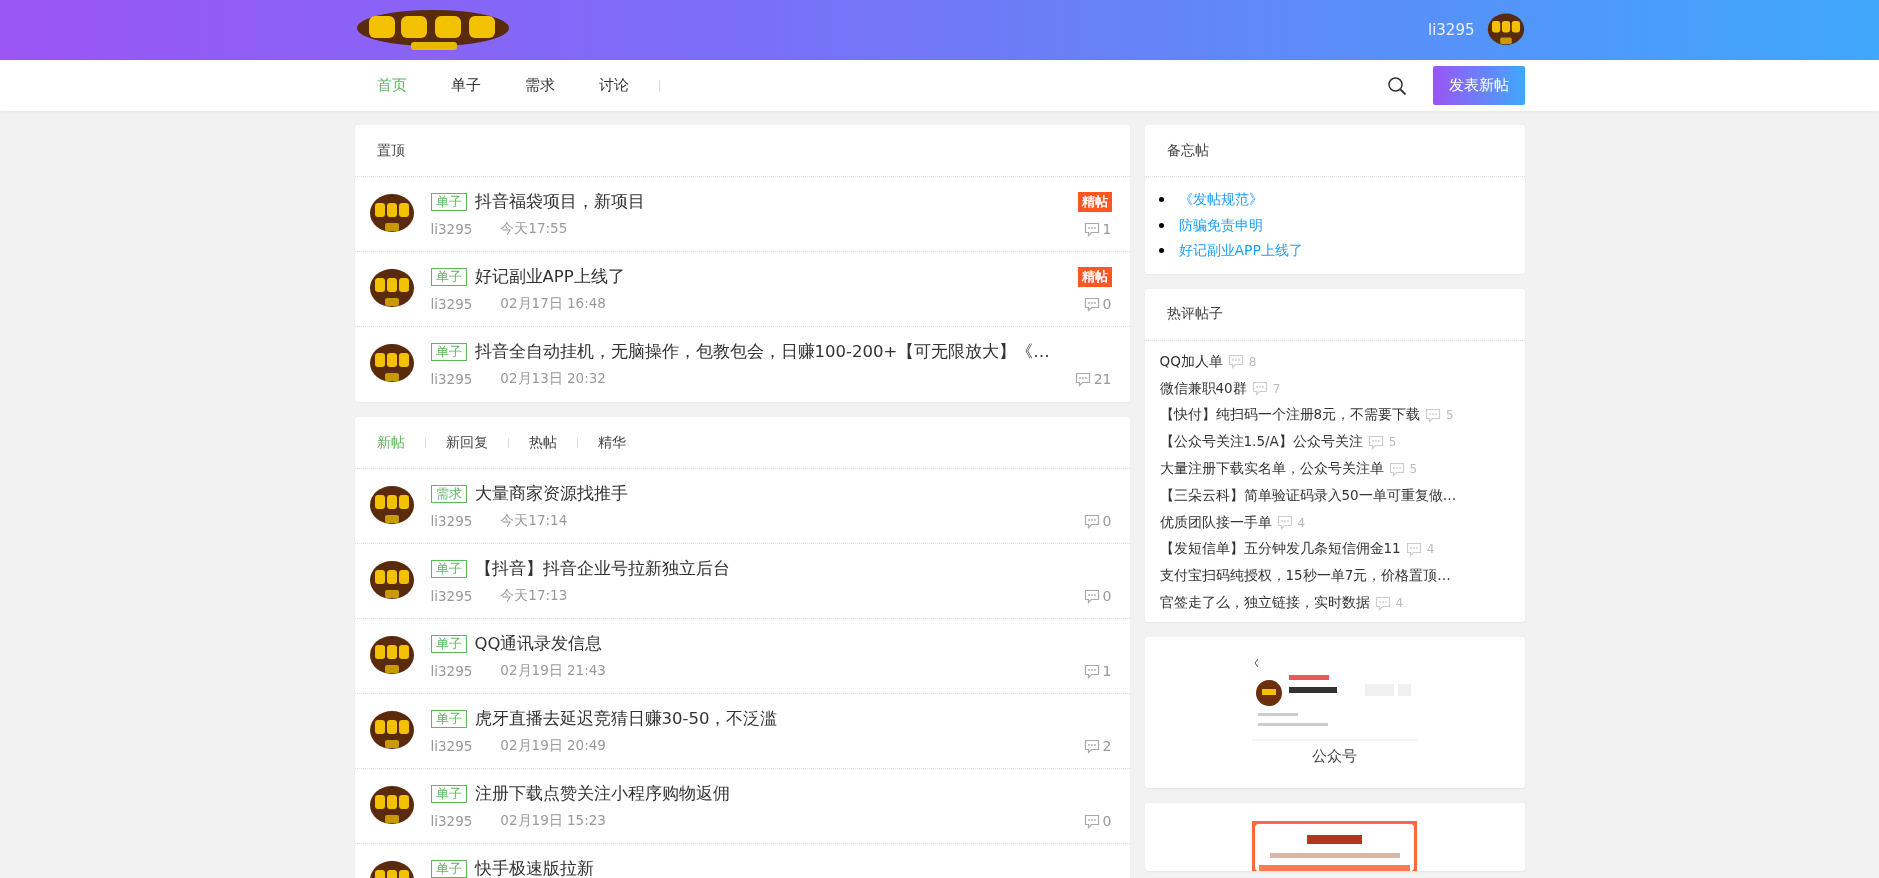 Image resolution: width=1879 pixels, height=878 pixels. I want to click on comment-count: 7, so click(1276, 388).